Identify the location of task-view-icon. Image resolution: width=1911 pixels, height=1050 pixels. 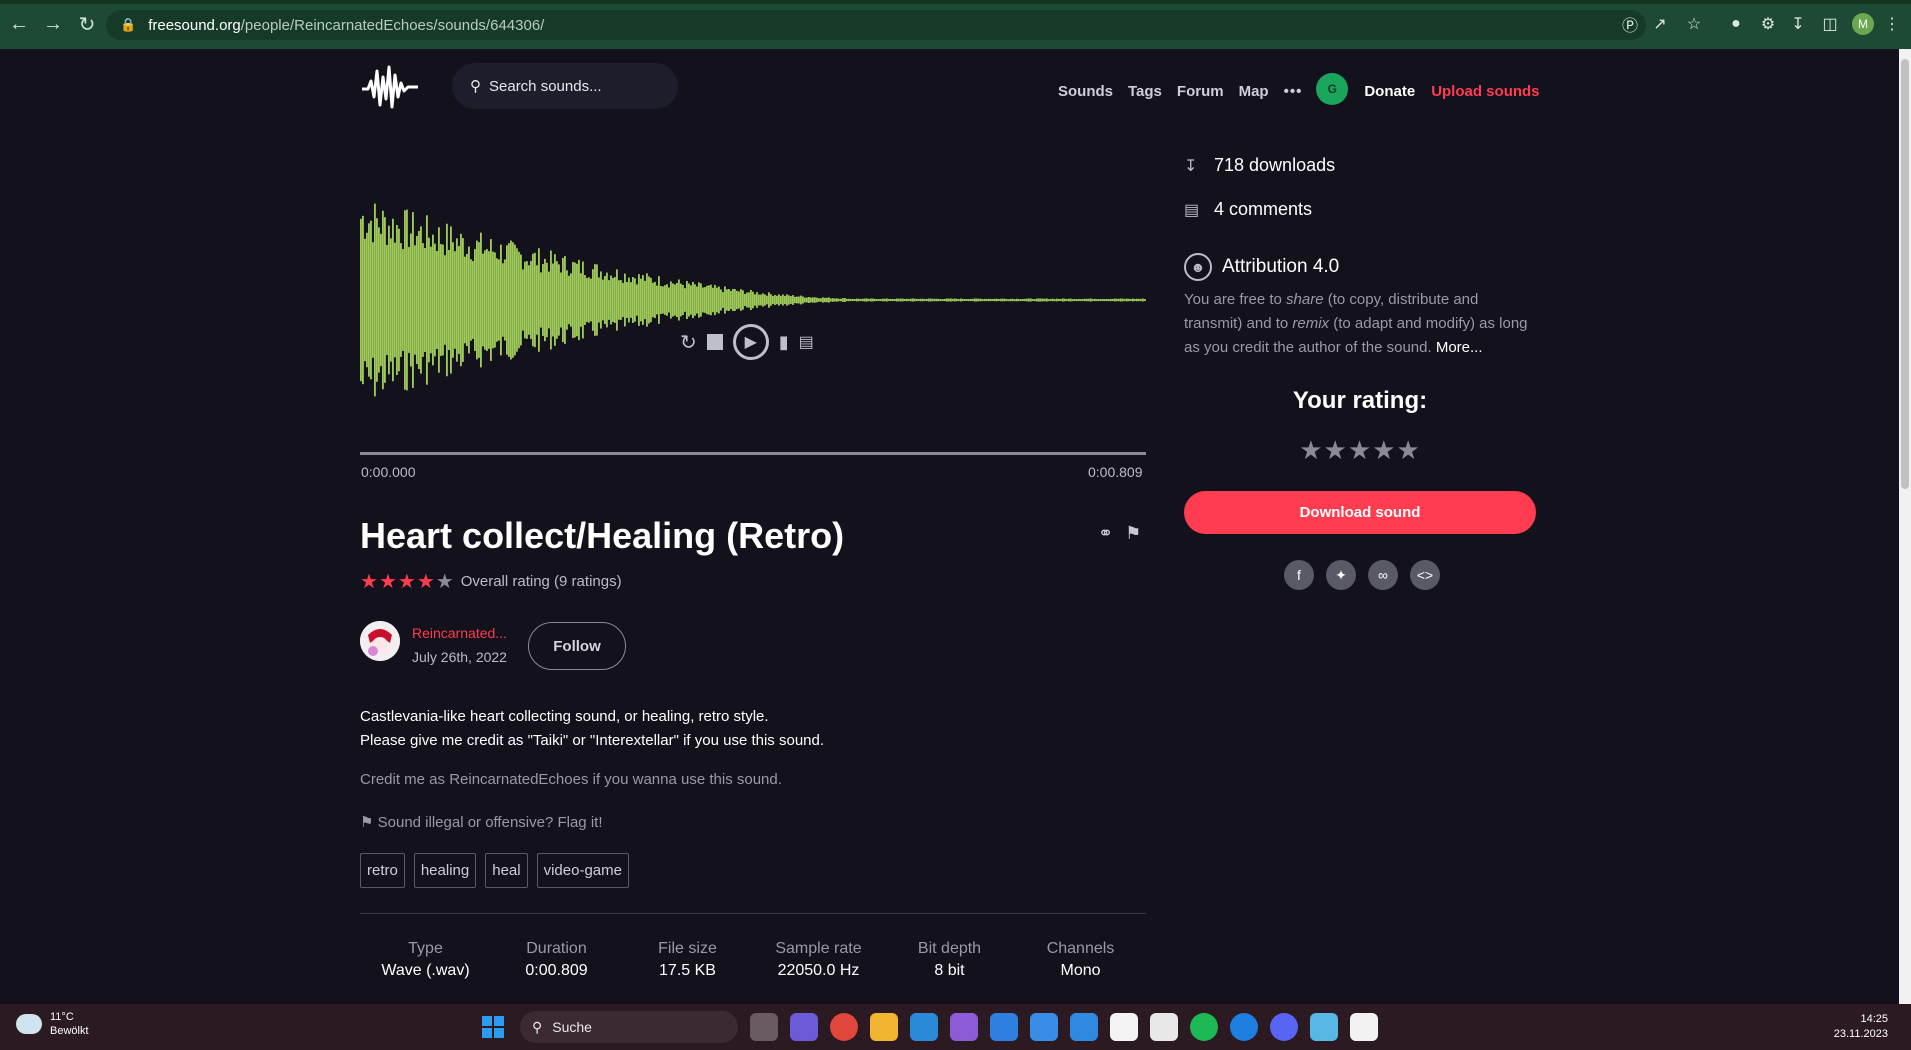
(764, 1027).